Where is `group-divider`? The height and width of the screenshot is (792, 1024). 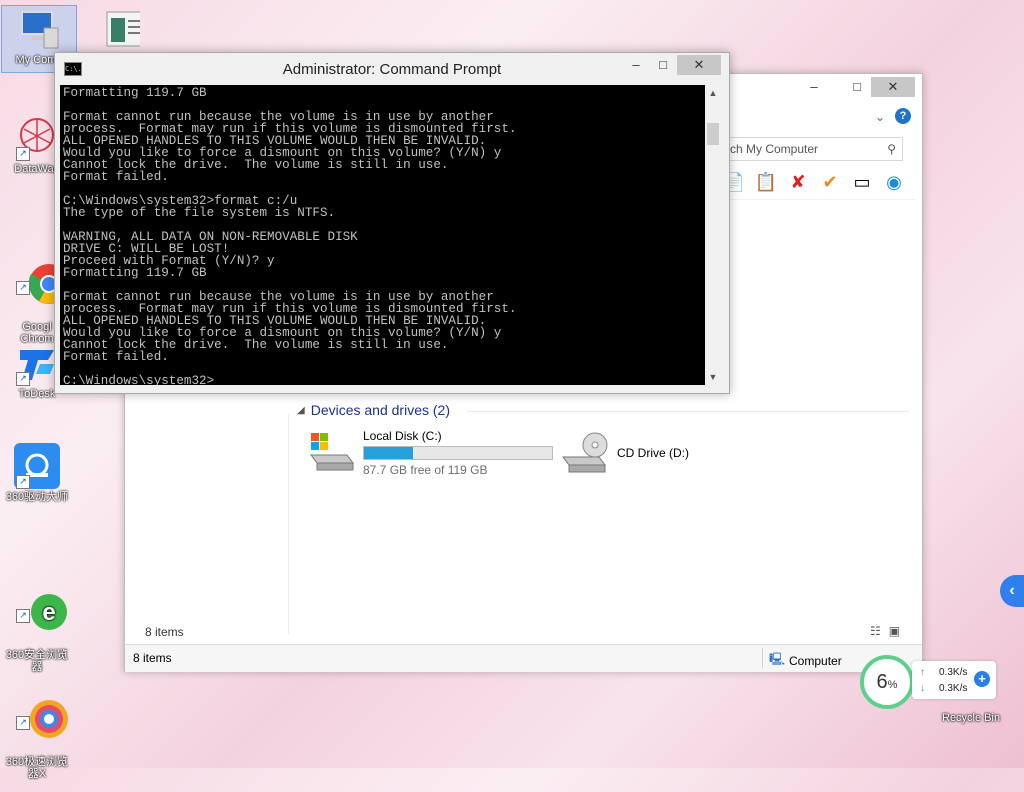
group-divider is located at coordinates (688, 411).